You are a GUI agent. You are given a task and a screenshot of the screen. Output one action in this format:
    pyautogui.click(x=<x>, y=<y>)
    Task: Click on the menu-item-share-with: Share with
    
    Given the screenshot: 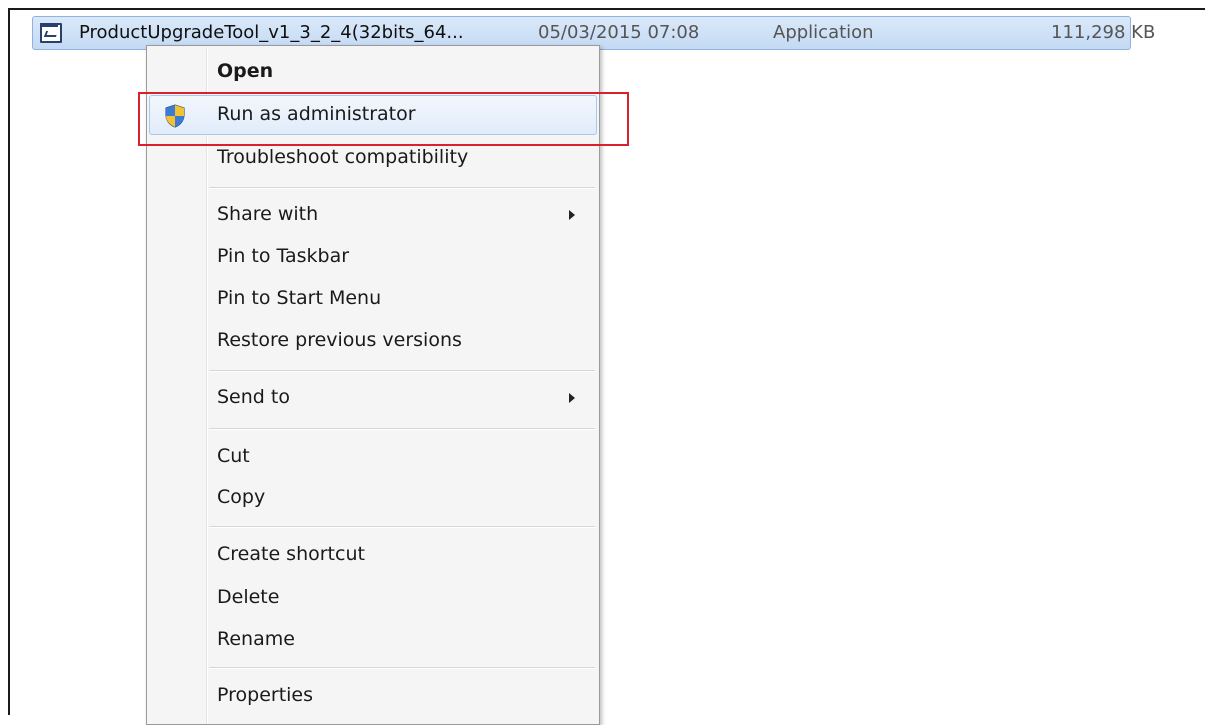 What is the action you would take?
    pyautogui.click(x=373, y=215)
    